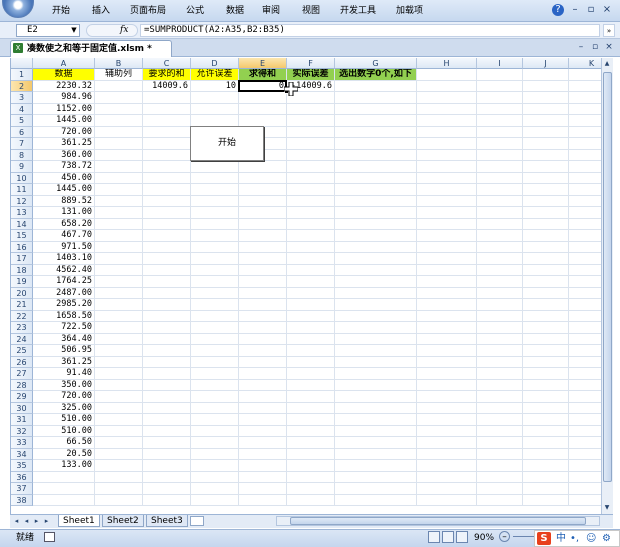  Describe the element at coordinates (215, 282) in the screenshot. I see `cell-D19` at that location.